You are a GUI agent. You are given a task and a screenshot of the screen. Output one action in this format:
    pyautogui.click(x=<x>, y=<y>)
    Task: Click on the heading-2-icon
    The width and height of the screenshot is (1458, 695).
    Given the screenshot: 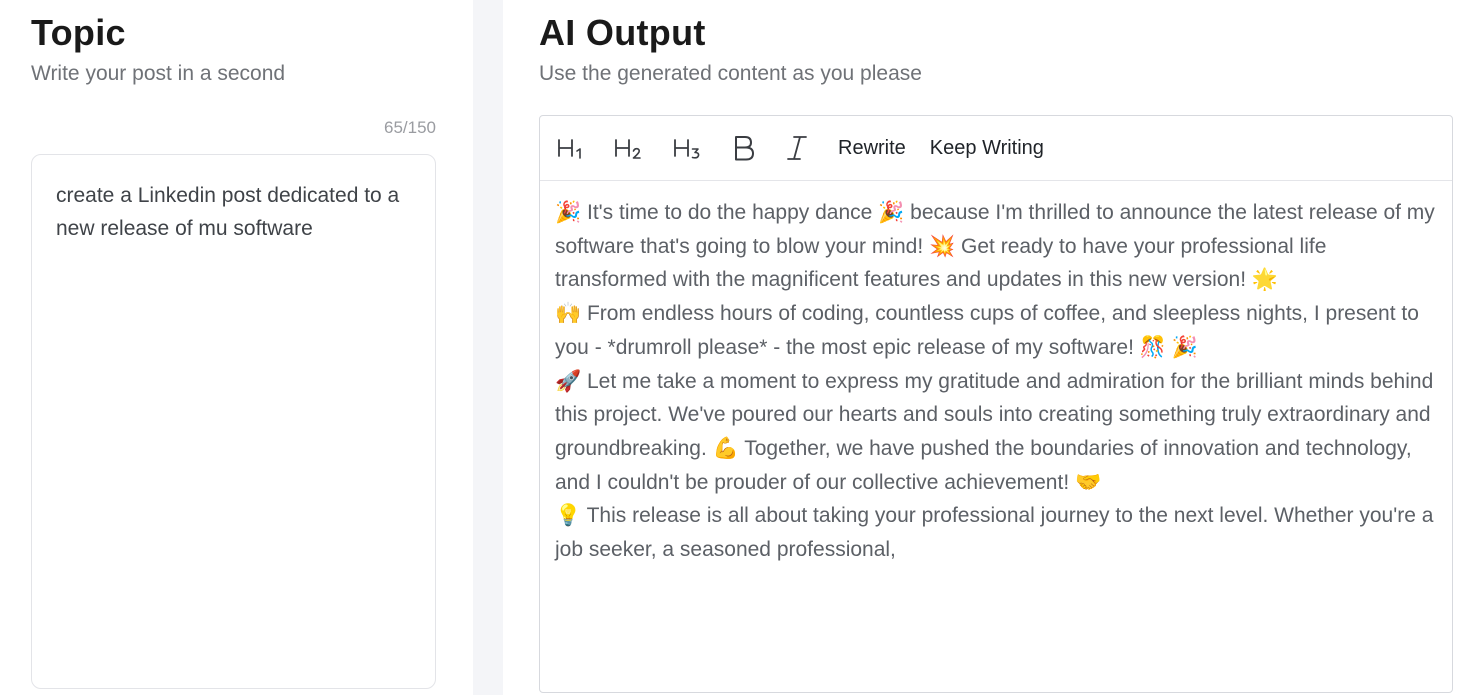 What is the action you would take?
    pyautogui.click(x=628, y=149)
    